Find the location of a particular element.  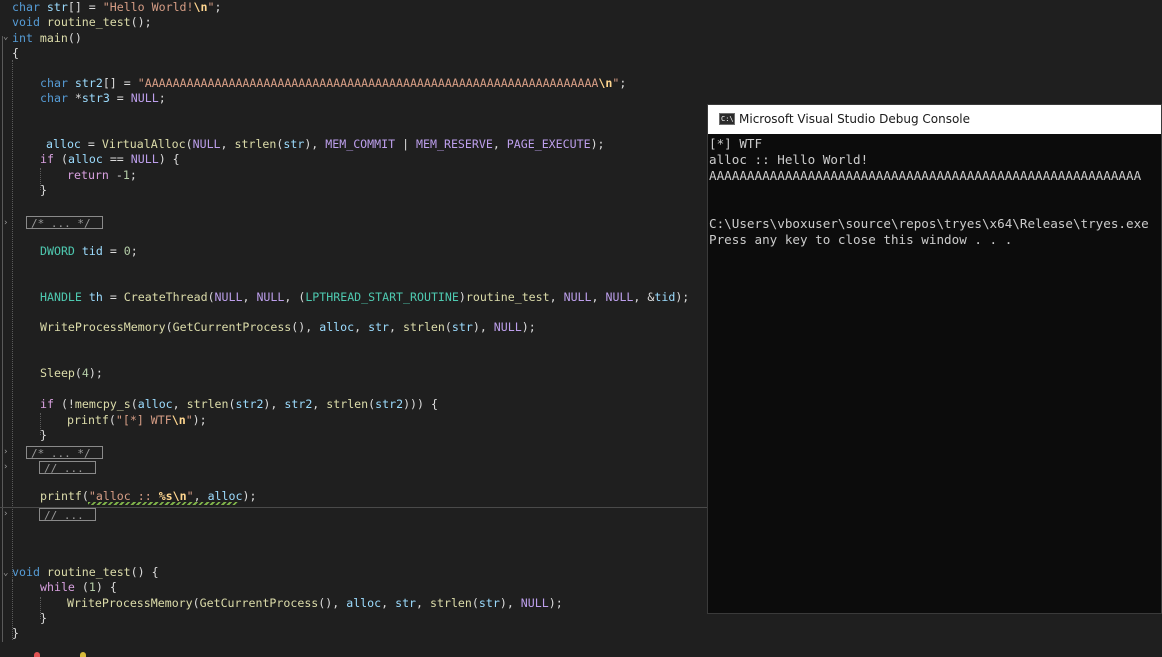

code-token: (), is located at coordinates (332, 603).